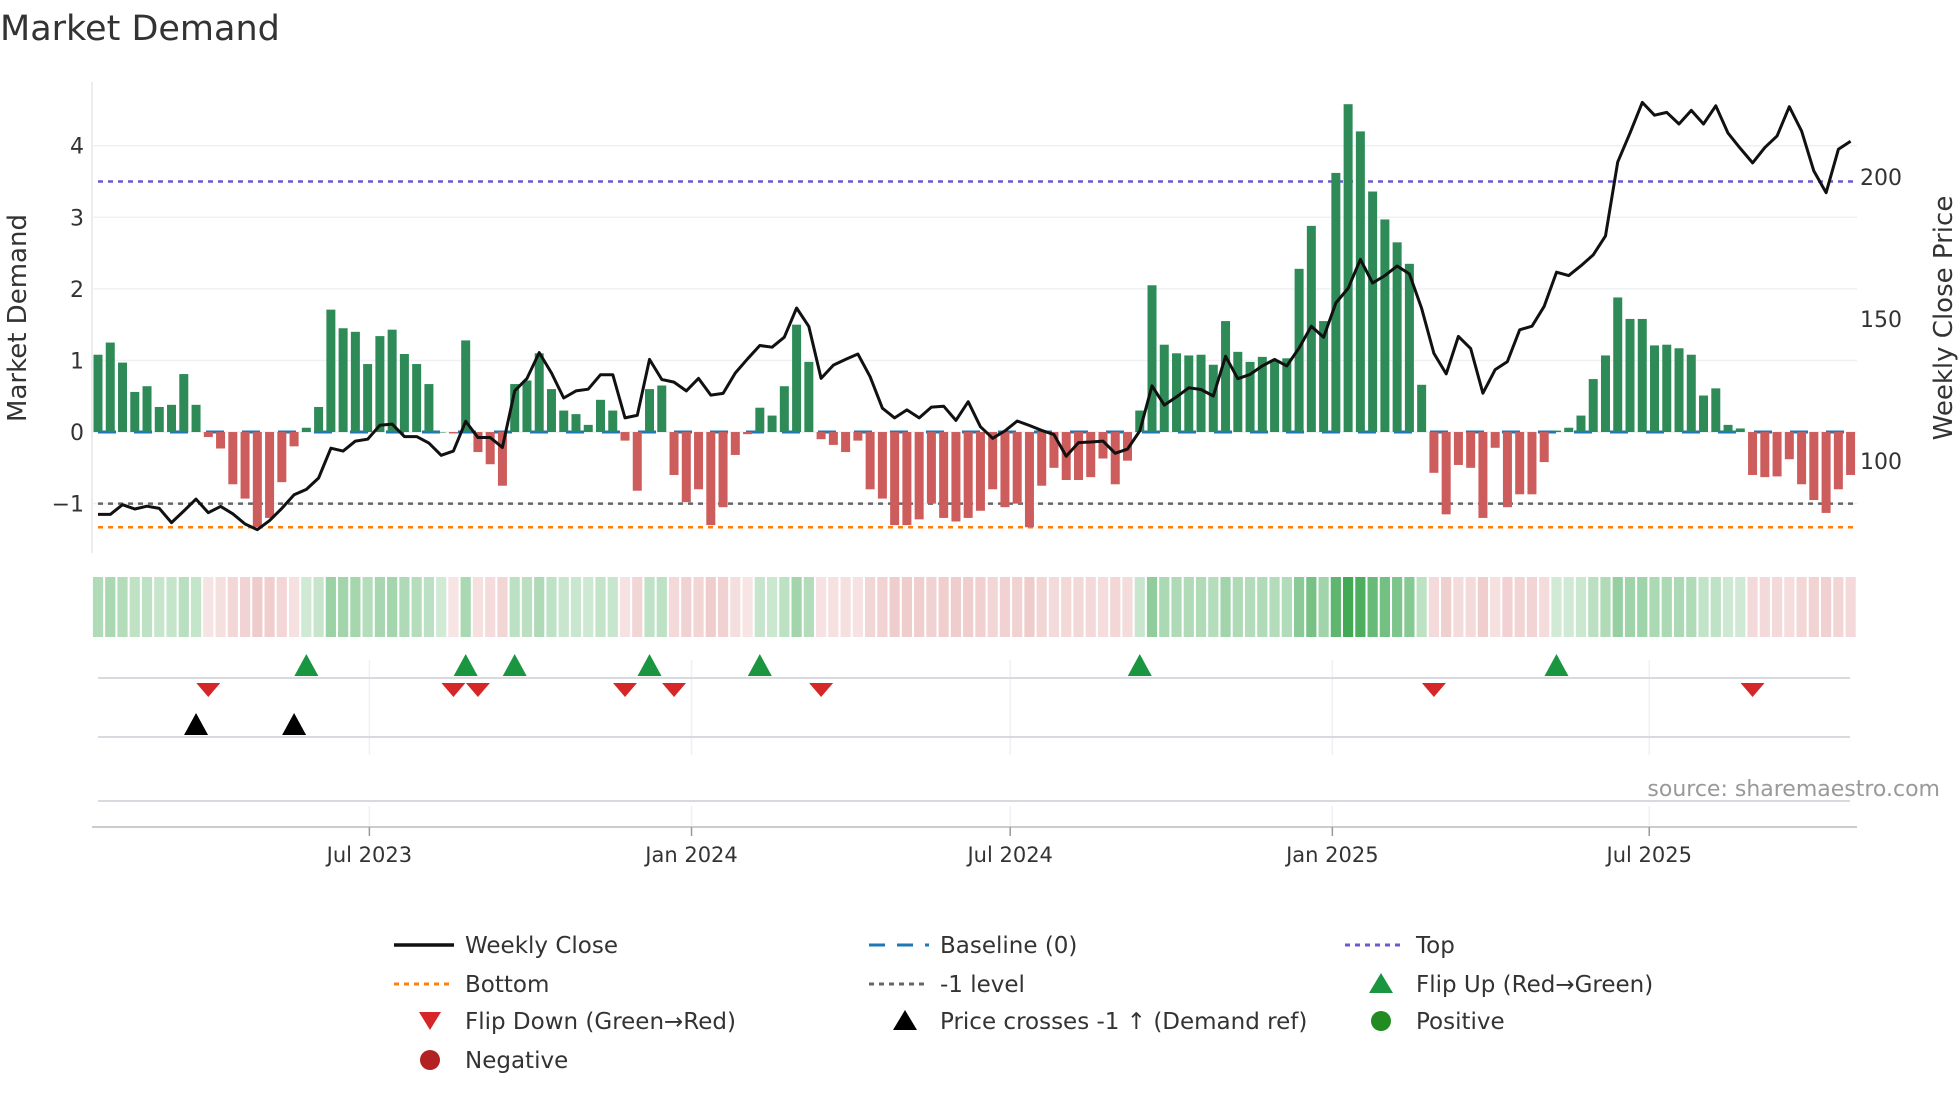 This screenshot has height=1102, width=1960. I want to click on legend-label: Positive, so click(1460, 1022).